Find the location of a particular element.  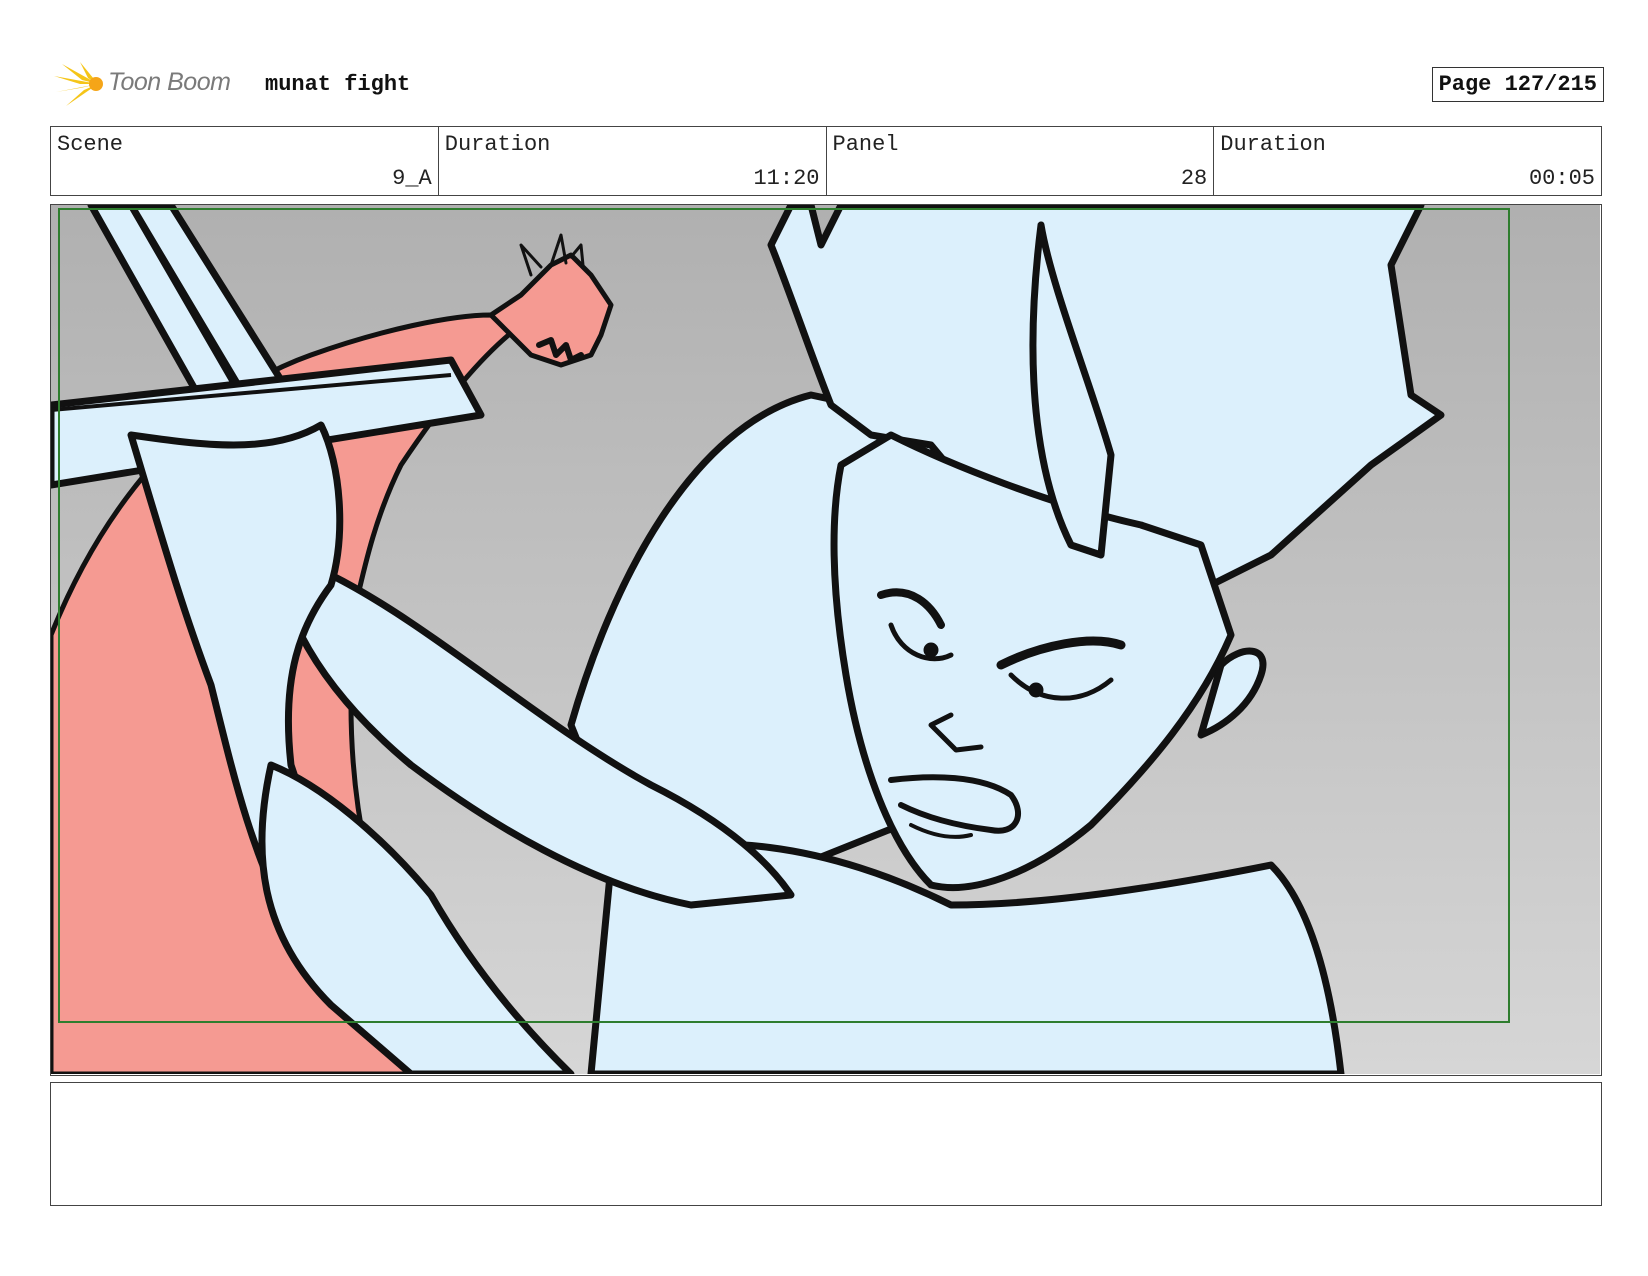

panel-label: Panel is located at coordinates (865, 144).